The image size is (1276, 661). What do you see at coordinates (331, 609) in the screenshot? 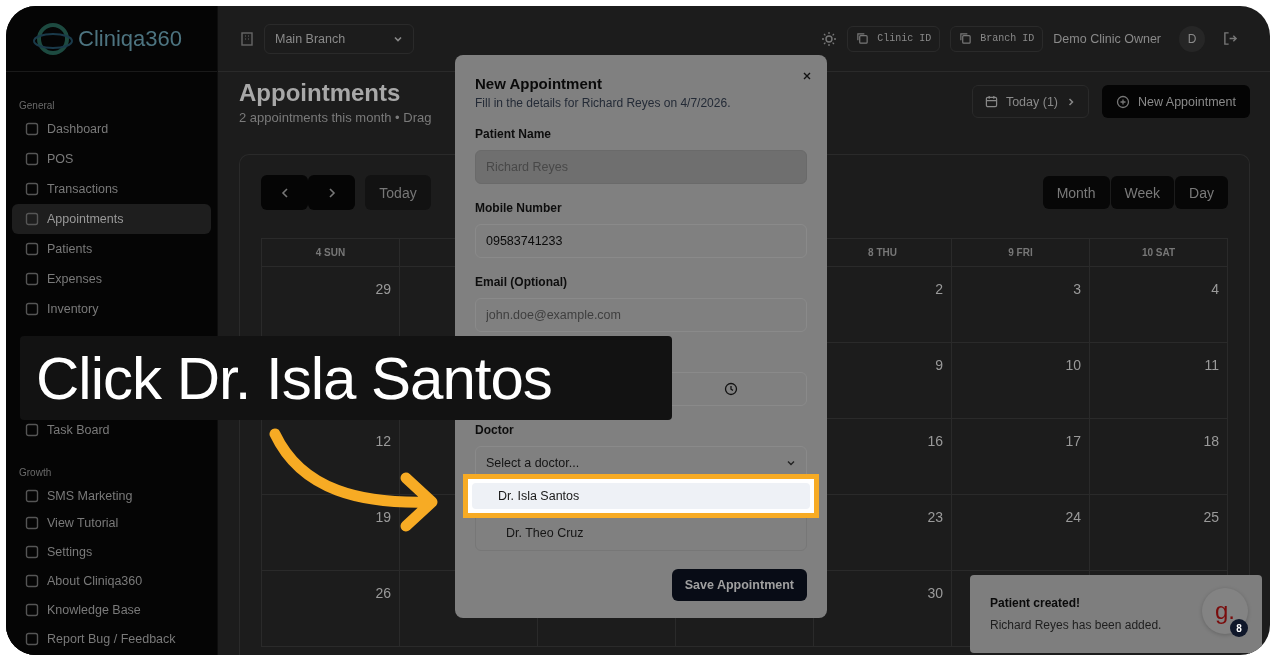
I see `calendar-day-cell: 26` at bounding box center [331, 609].